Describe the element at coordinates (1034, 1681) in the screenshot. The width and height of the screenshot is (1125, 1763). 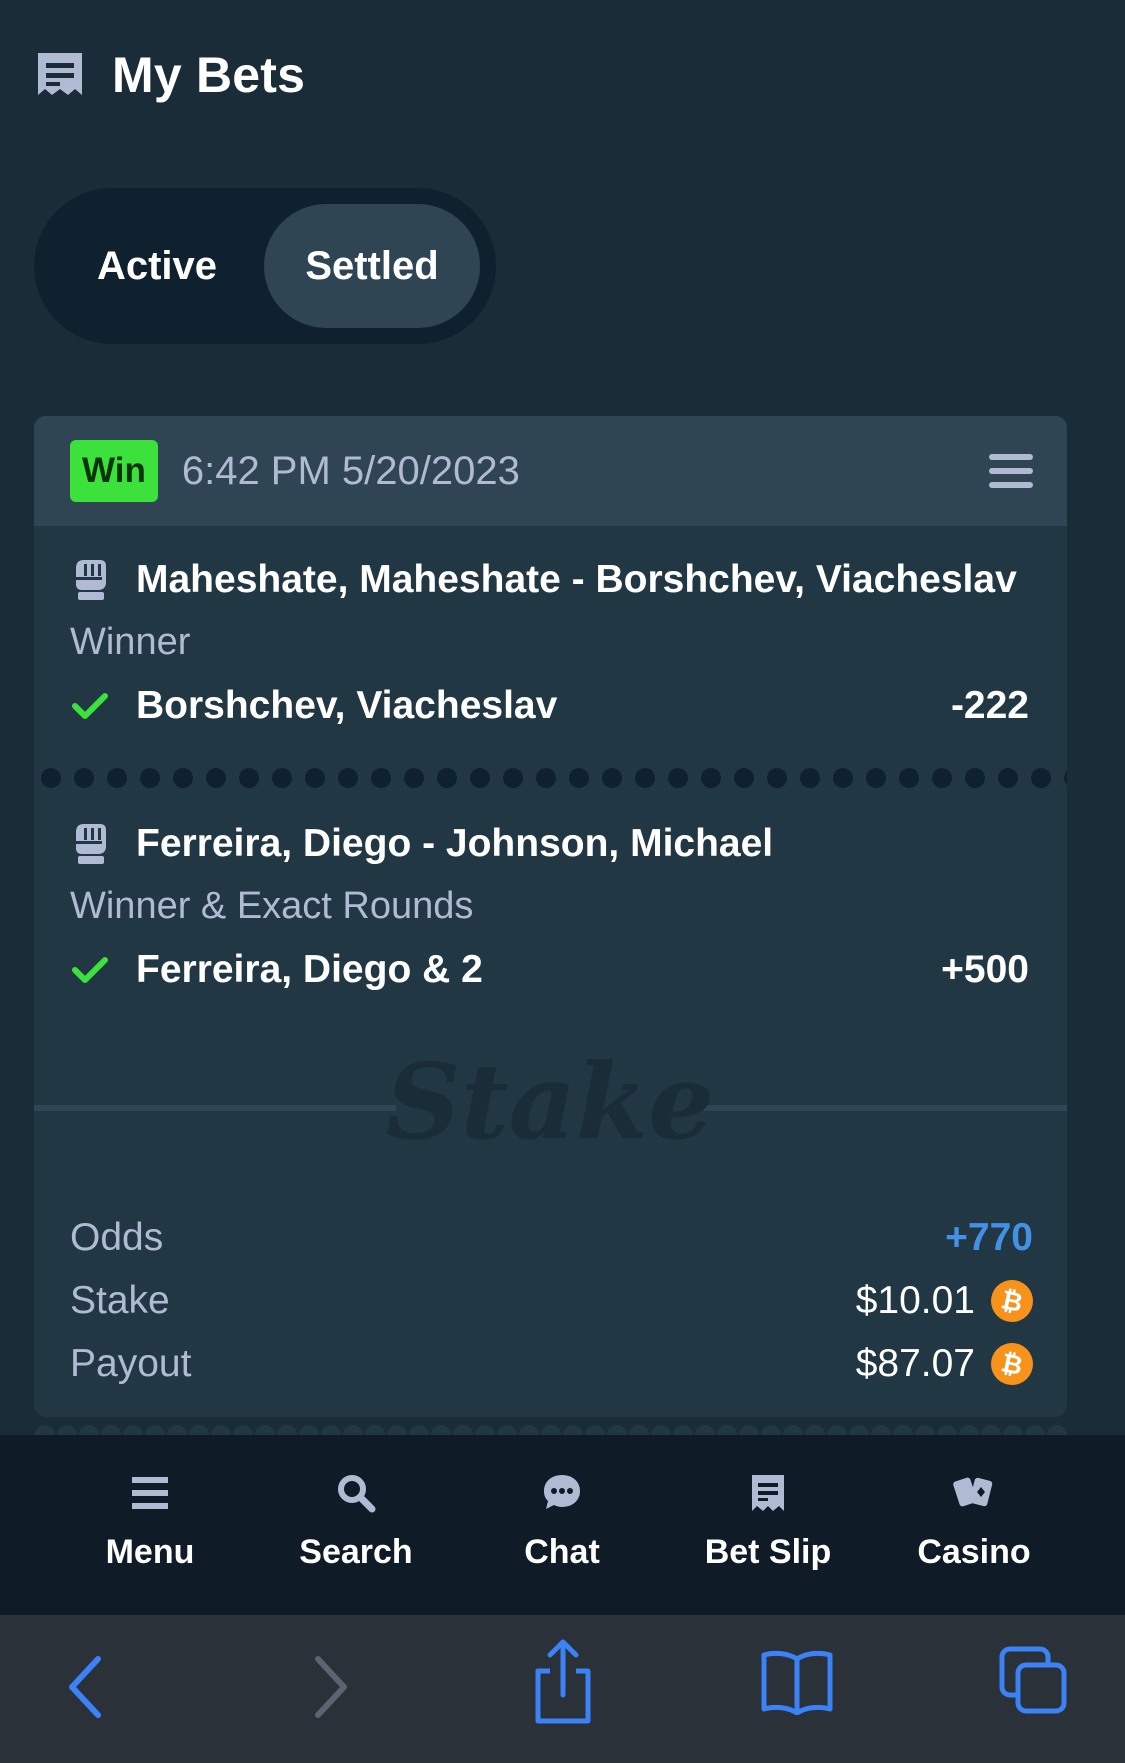
I see `tabs-icon` at that location.